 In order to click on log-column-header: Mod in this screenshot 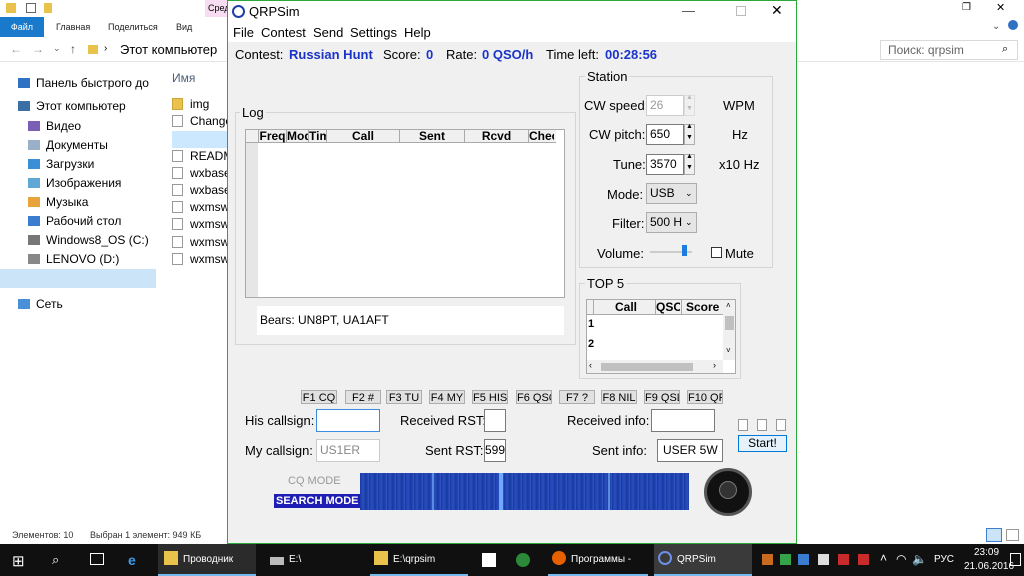, I will do `click(297, 136)`.